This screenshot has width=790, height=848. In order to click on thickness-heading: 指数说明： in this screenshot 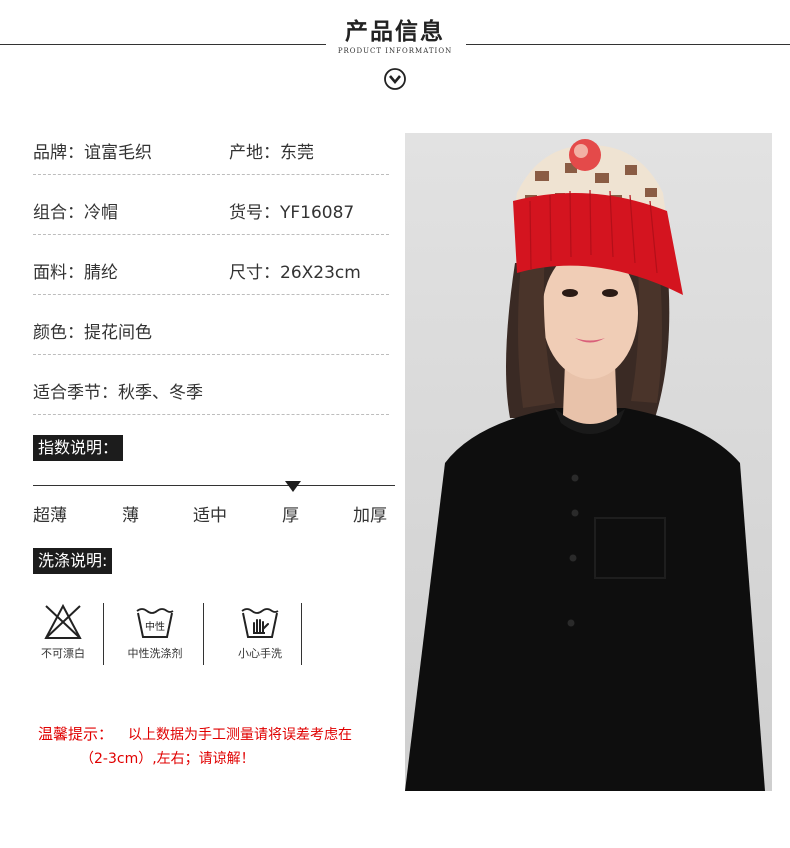, I will do `click(78, 448)`.